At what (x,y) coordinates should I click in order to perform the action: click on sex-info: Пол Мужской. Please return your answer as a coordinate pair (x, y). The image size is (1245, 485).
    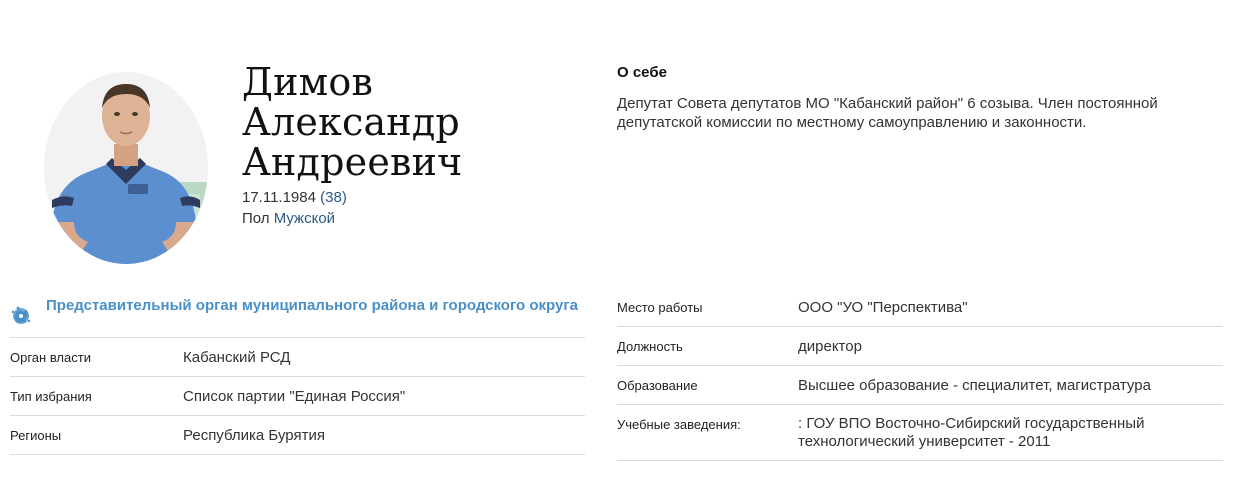
    Looking at the image, I should click on (288, 219).